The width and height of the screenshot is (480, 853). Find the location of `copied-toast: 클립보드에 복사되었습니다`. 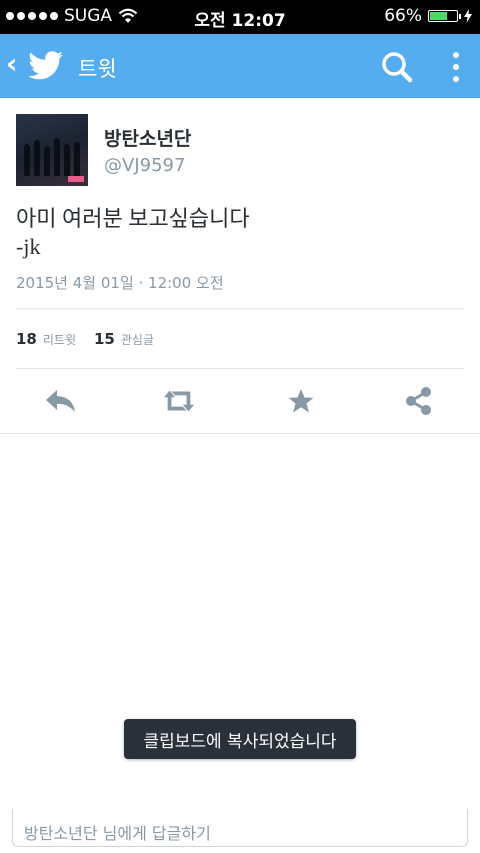

copied-toast: 클립보드에 복사되었습니다 is located at coordinates (240, 739).